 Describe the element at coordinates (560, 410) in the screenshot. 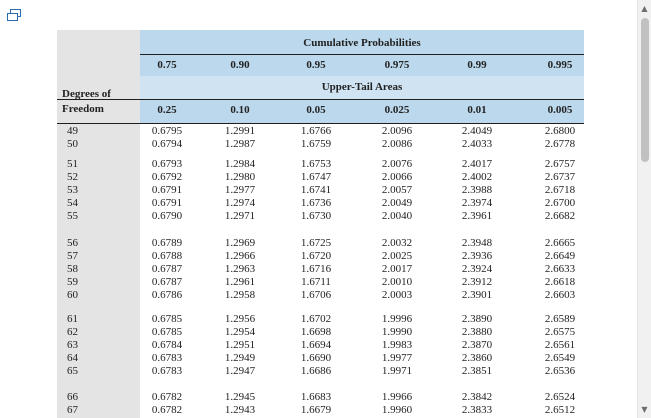

I see `critical-value: 2.6512` at that location.